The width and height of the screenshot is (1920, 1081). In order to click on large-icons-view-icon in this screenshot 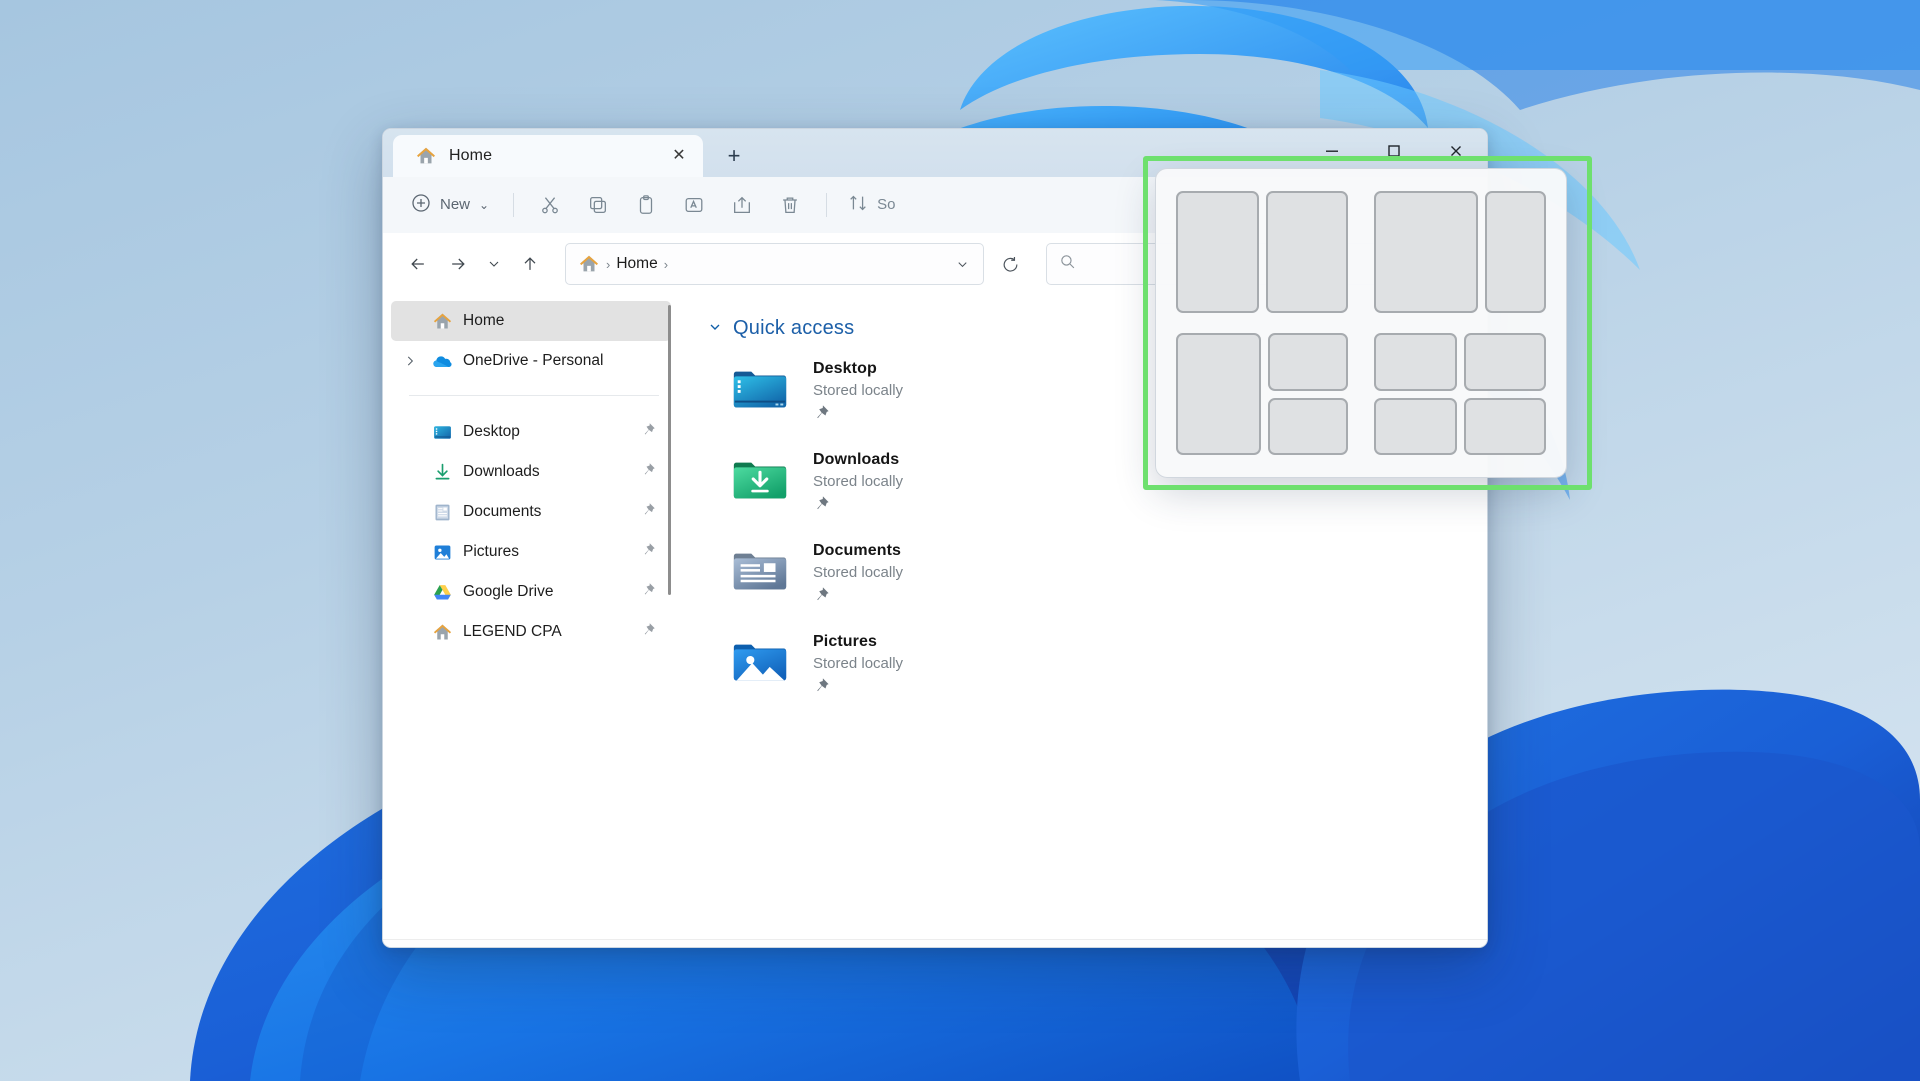, I will do `click(1448, 948)`.